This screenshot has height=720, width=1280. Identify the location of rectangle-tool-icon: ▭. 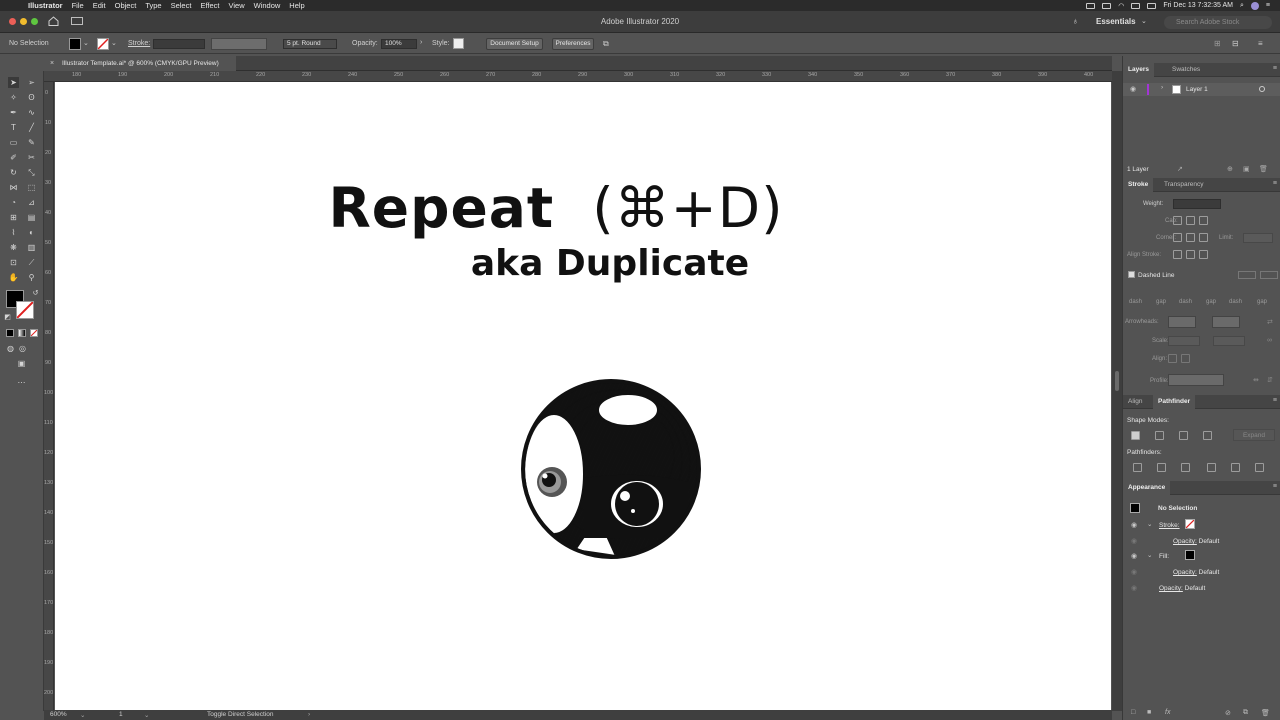
(13, 142).